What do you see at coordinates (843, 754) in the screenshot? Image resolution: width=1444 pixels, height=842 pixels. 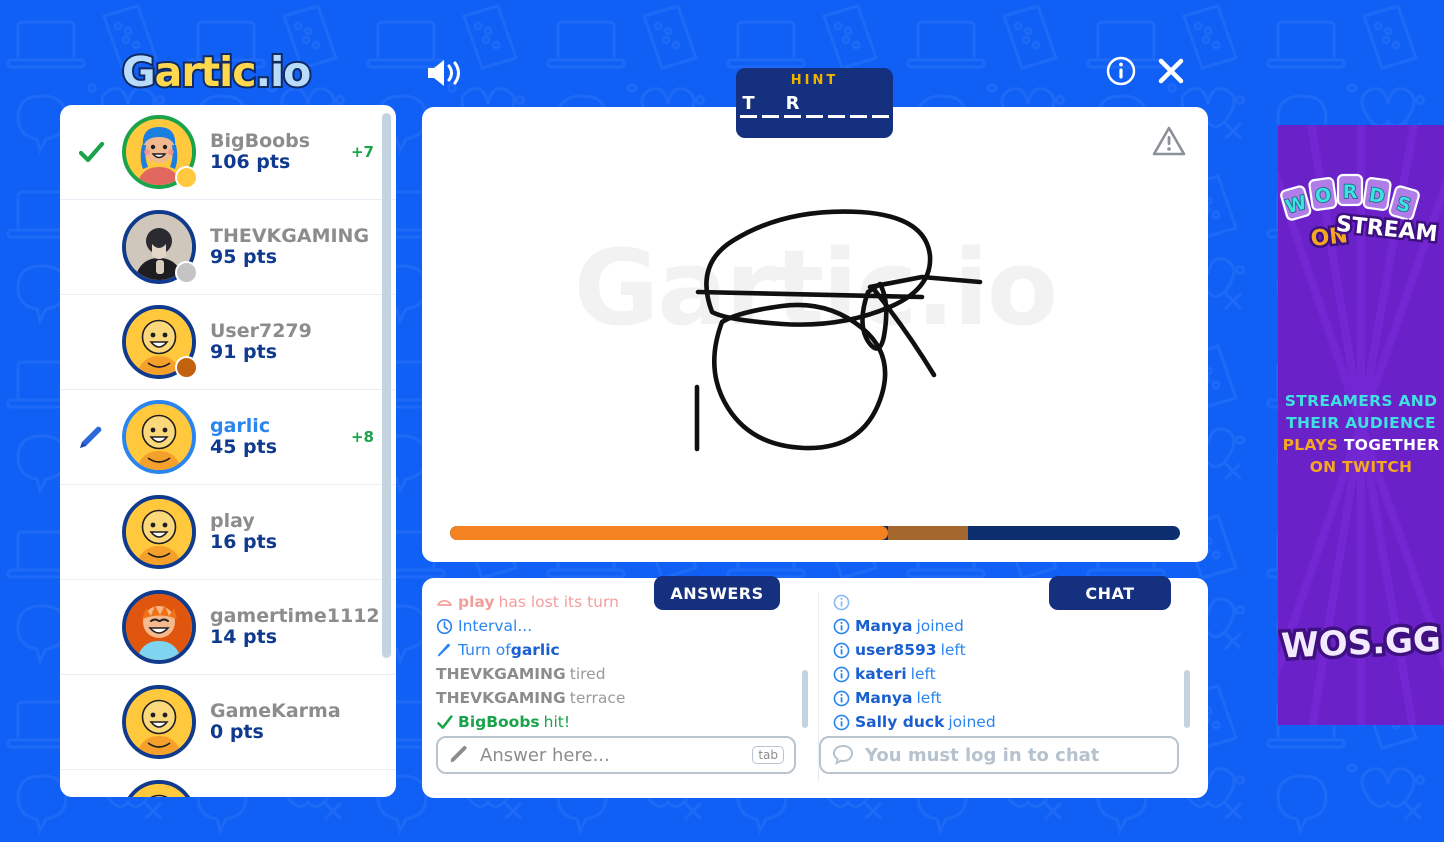 I see `chat-bubble-icon` at bounding box center [843, 754].